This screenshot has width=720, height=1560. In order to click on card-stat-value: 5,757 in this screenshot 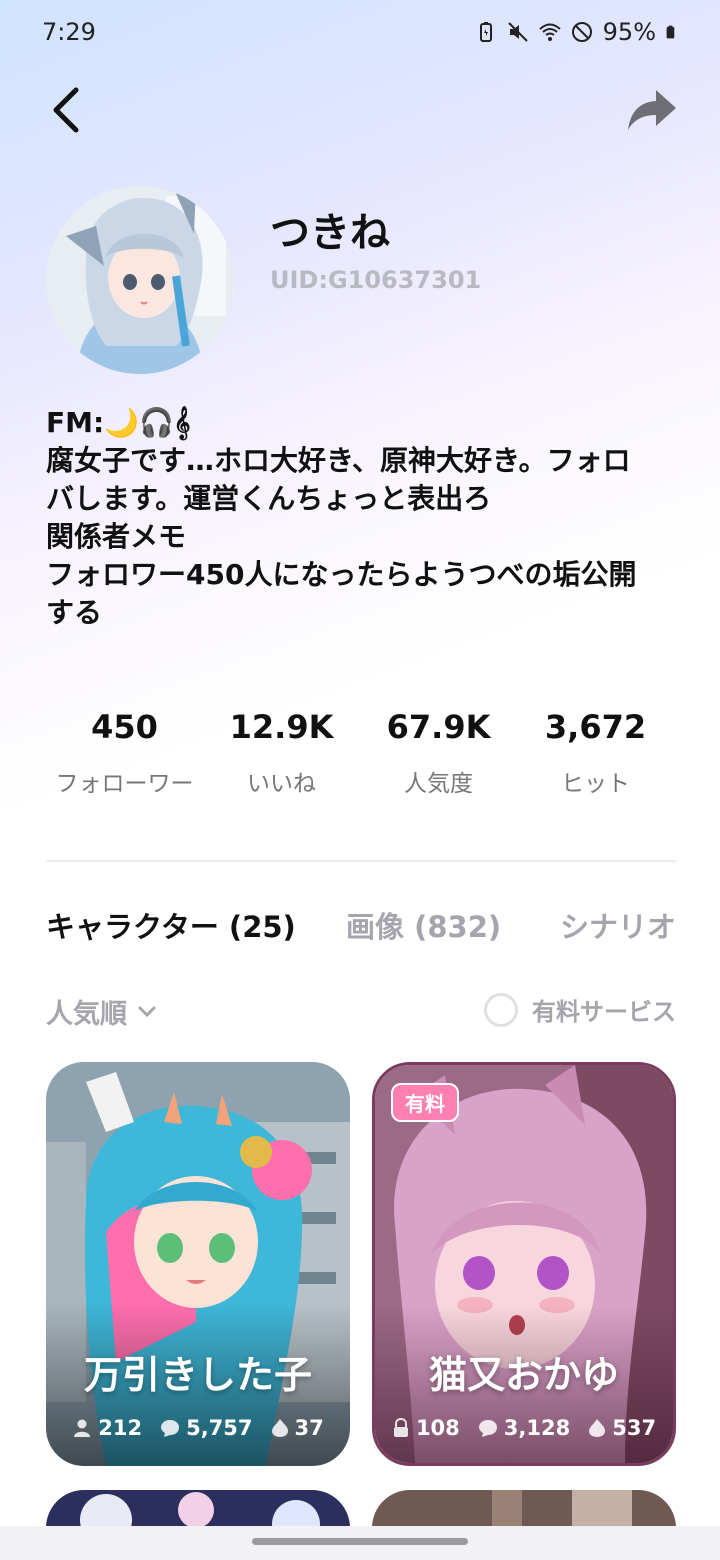, I will do `click(219, 1428)`.